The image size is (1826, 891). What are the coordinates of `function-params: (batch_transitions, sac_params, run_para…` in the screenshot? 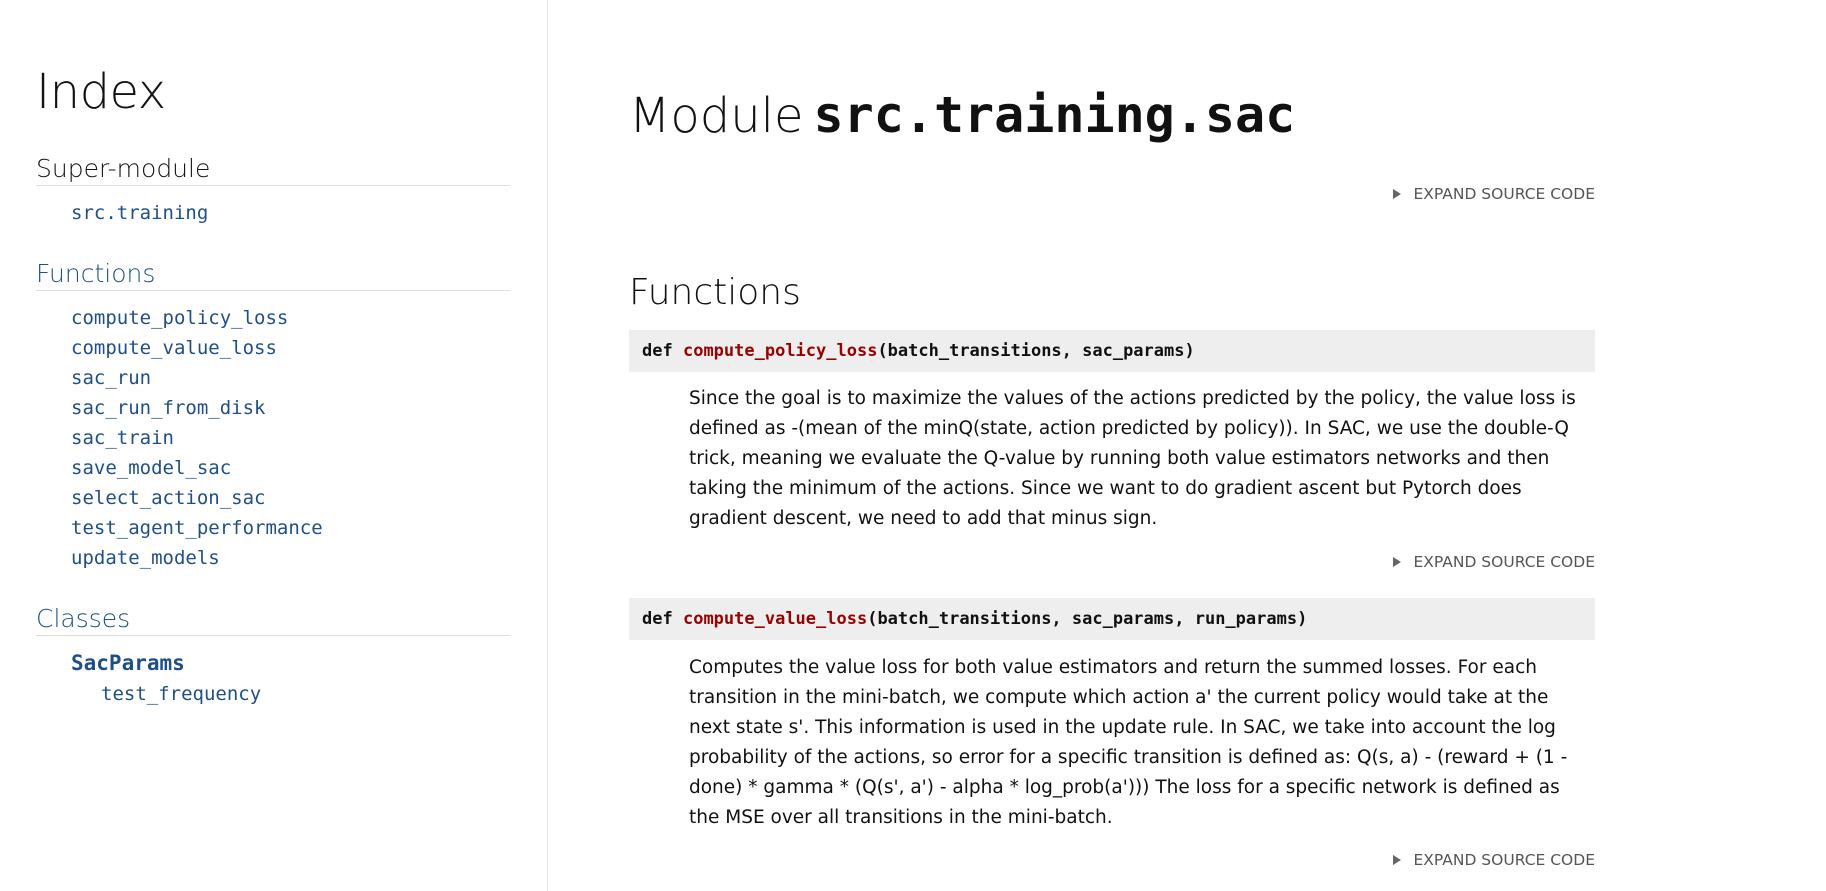 It's located at (1087, 619).